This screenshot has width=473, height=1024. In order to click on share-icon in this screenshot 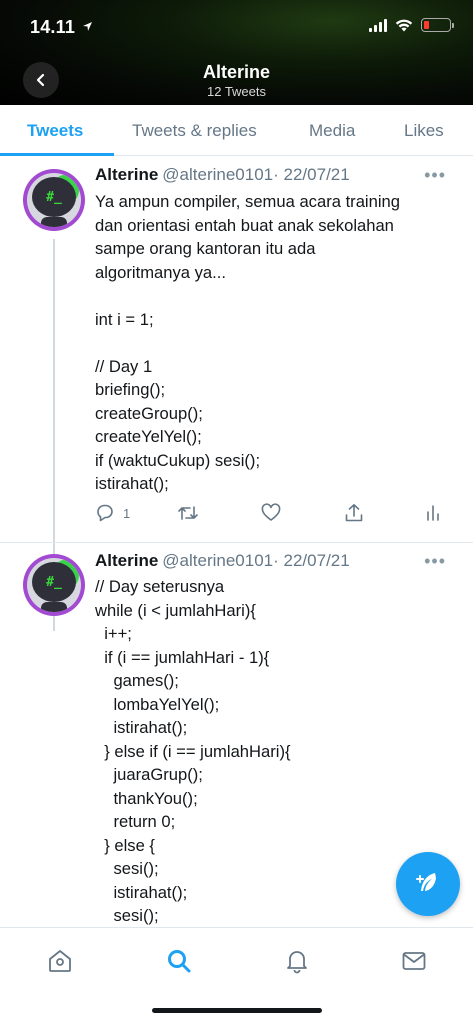, I will do `click(354, 513)`.